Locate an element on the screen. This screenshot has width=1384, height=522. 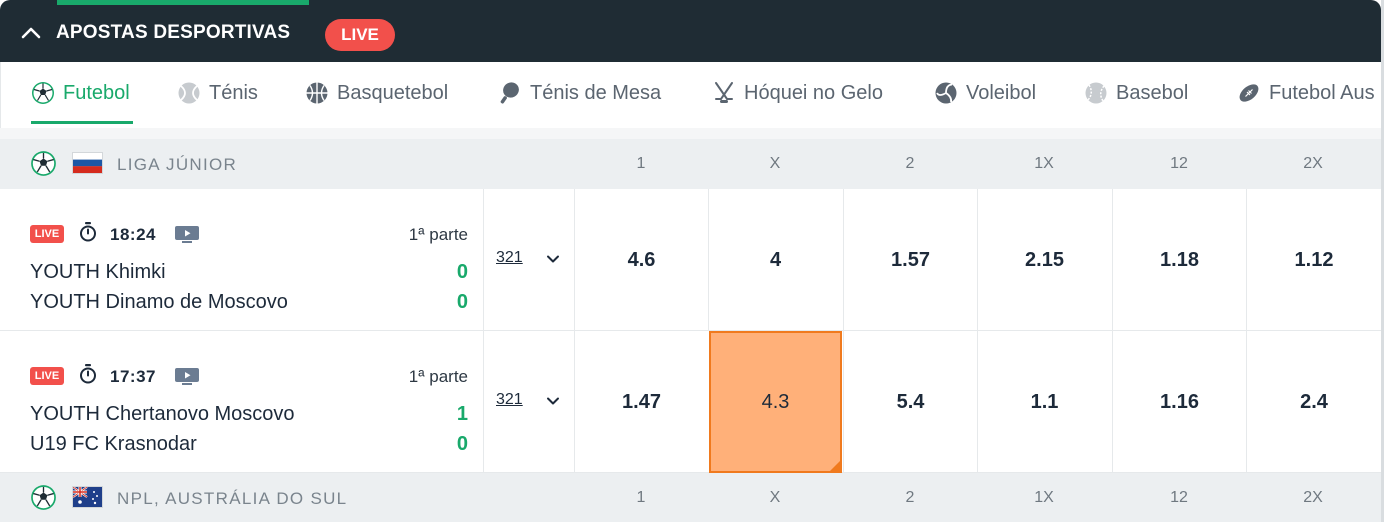
away-team: U19 FC Krasnodar is located at coordinates (113, 444).